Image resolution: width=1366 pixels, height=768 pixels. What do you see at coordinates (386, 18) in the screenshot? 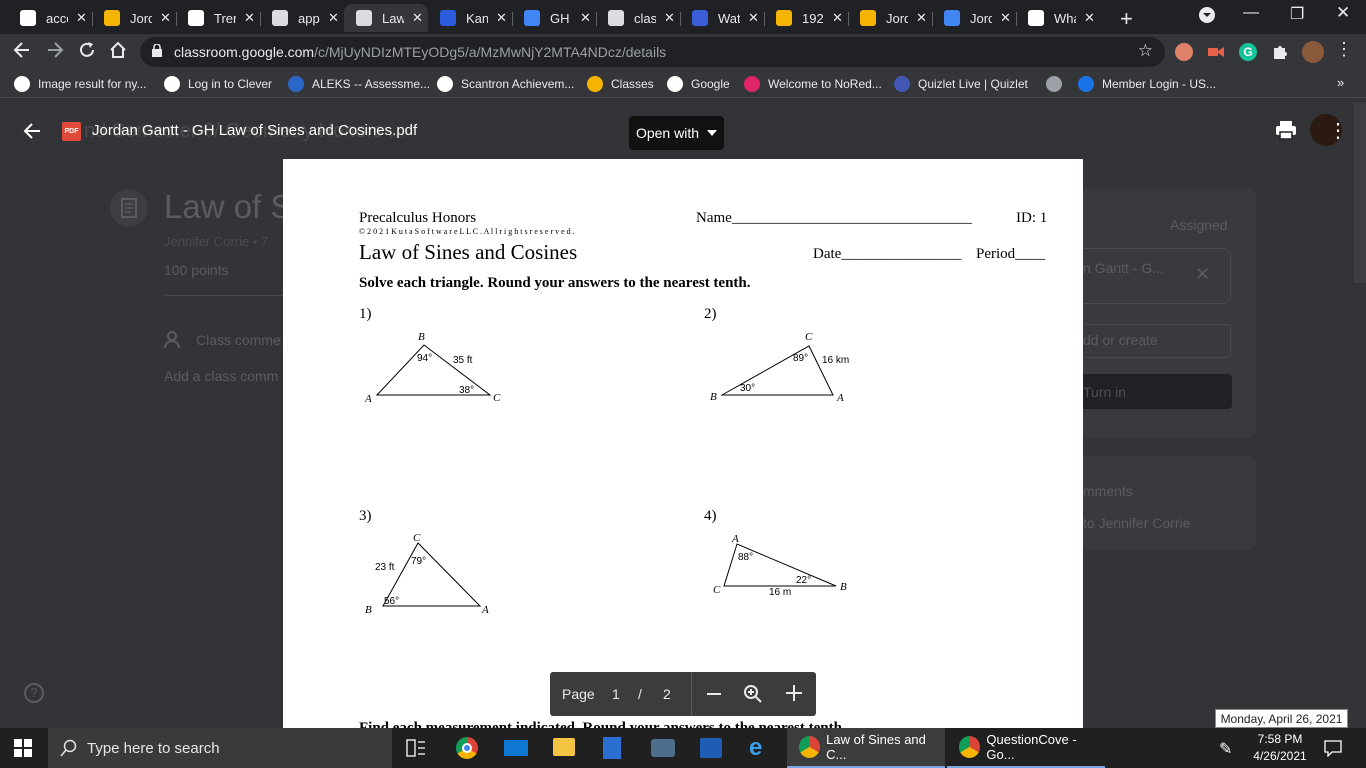
I see `tab-5: Law ✕` at bounding box center [386, 18].